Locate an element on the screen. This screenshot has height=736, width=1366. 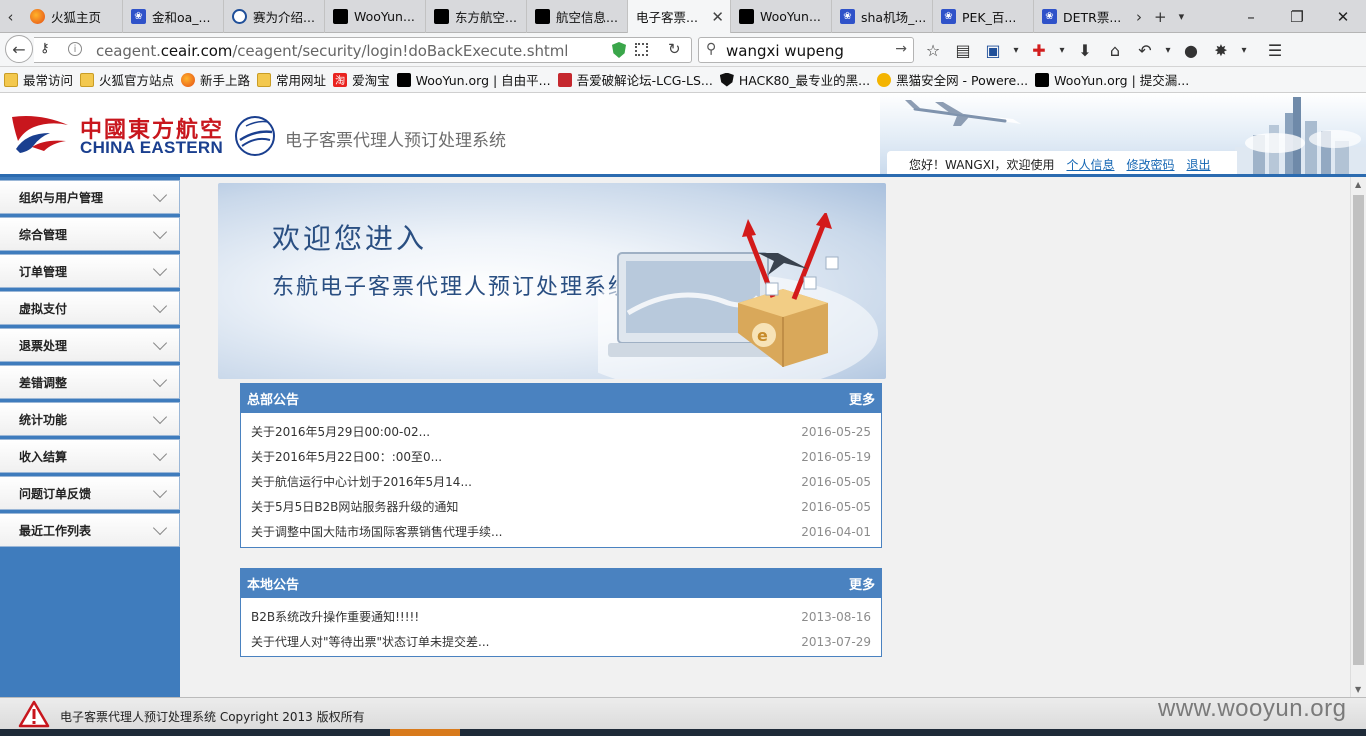
bookmark-item: 新手上路 is located at coordinates (215, 79).